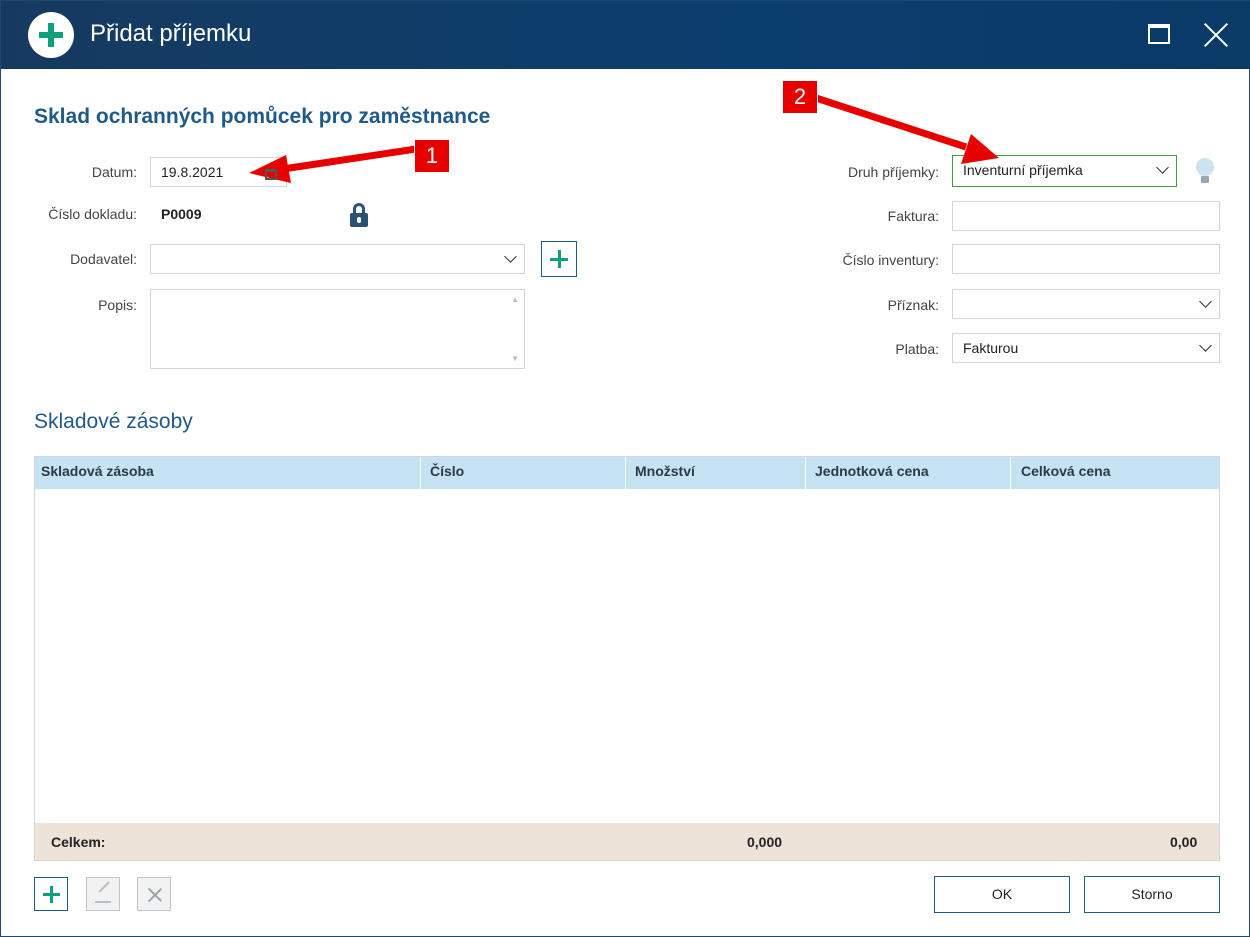  What do you see at coordinates (1161, 35) in the screenshot?
I see `maximize-icon` at bounding box center [1161, 35].